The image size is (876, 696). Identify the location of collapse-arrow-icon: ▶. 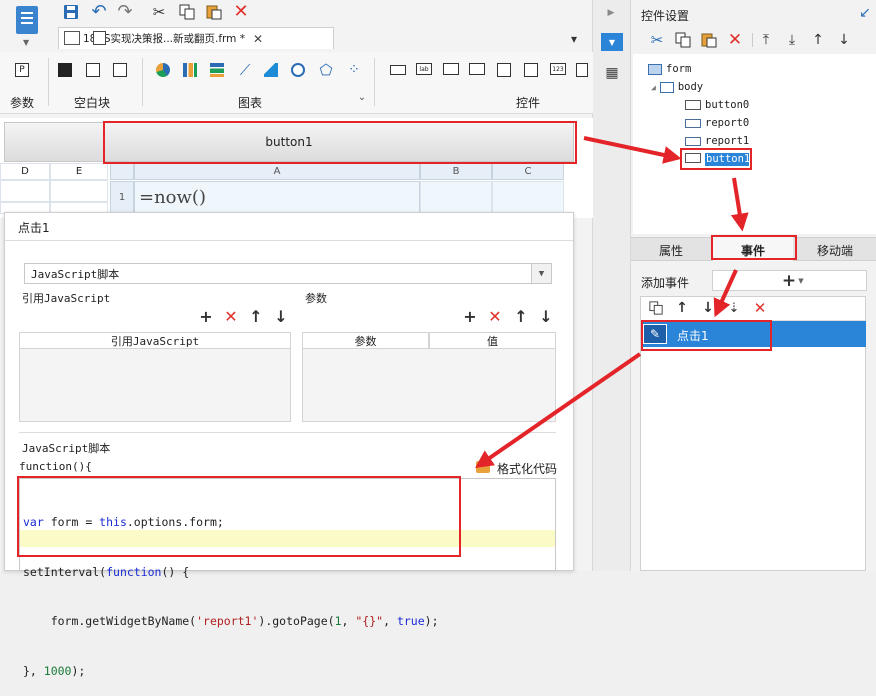
(611, 13).